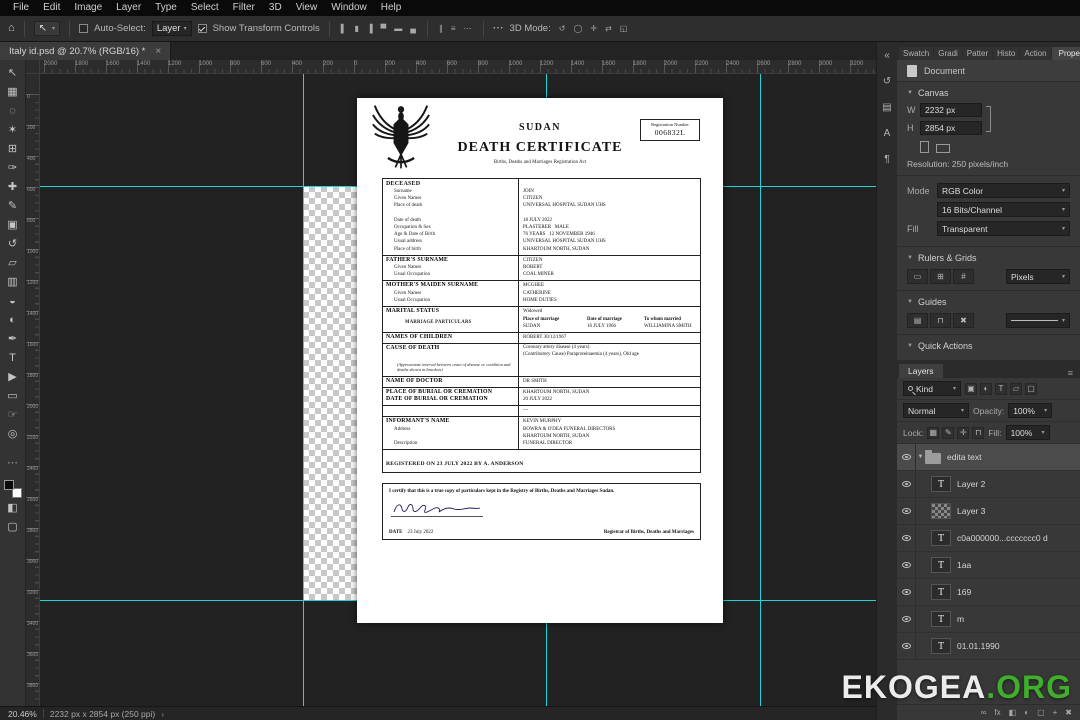 The image size is (1080, 720). What do you see at coordinates (356, 28) in the screenshot?
I see `align-center-h-icon: ▮` at bounding box center [356, 28].